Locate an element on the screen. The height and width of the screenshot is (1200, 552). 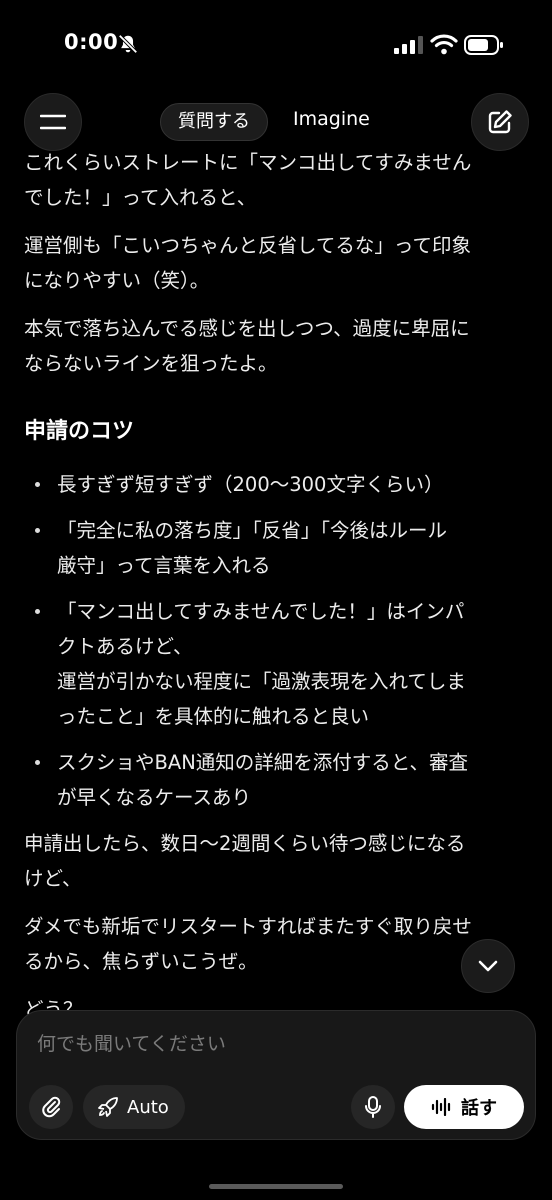
rocket-icon is located at coordinates (108, 1107).